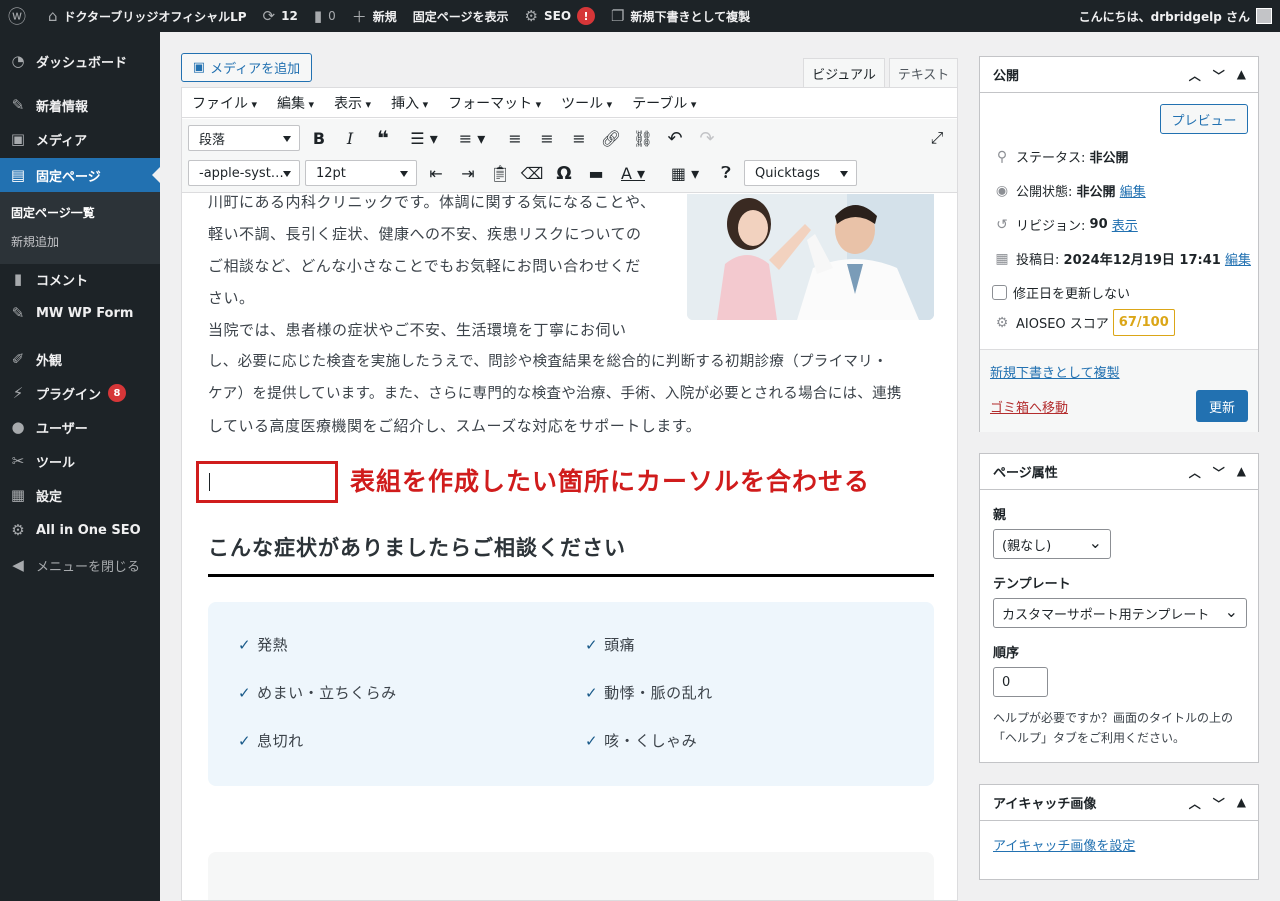  I want to click on fullscreen-icon: ⤢, so click(937, 138).